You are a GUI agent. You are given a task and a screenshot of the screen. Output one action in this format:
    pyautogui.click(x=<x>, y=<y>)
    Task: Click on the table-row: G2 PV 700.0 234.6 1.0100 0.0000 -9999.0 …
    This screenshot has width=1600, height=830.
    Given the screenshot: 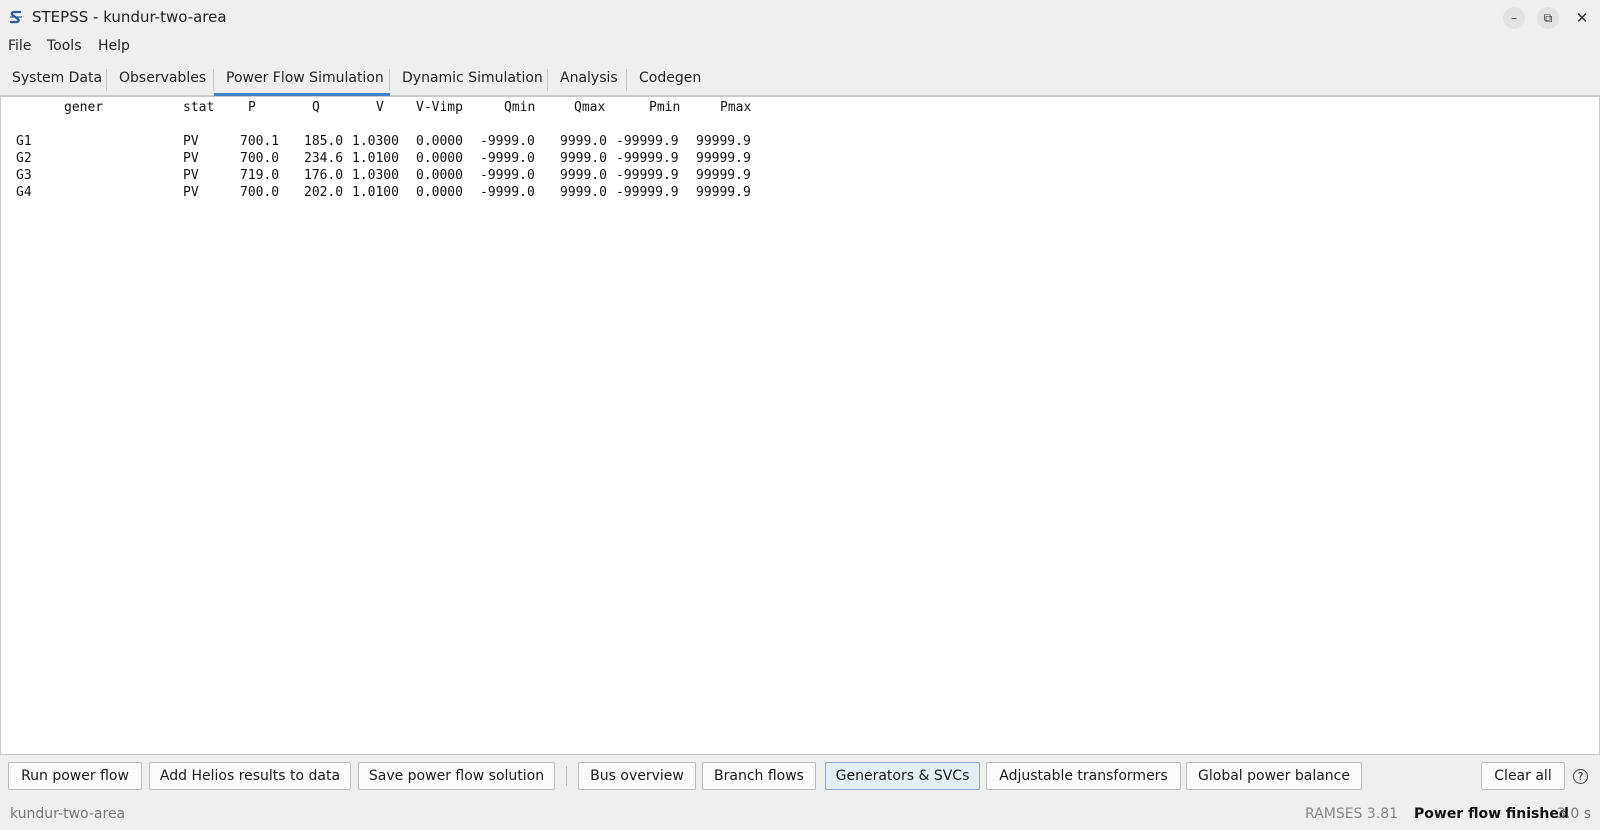 What is the action you would take?
    pyautogui.click(x=380, y=158)
    